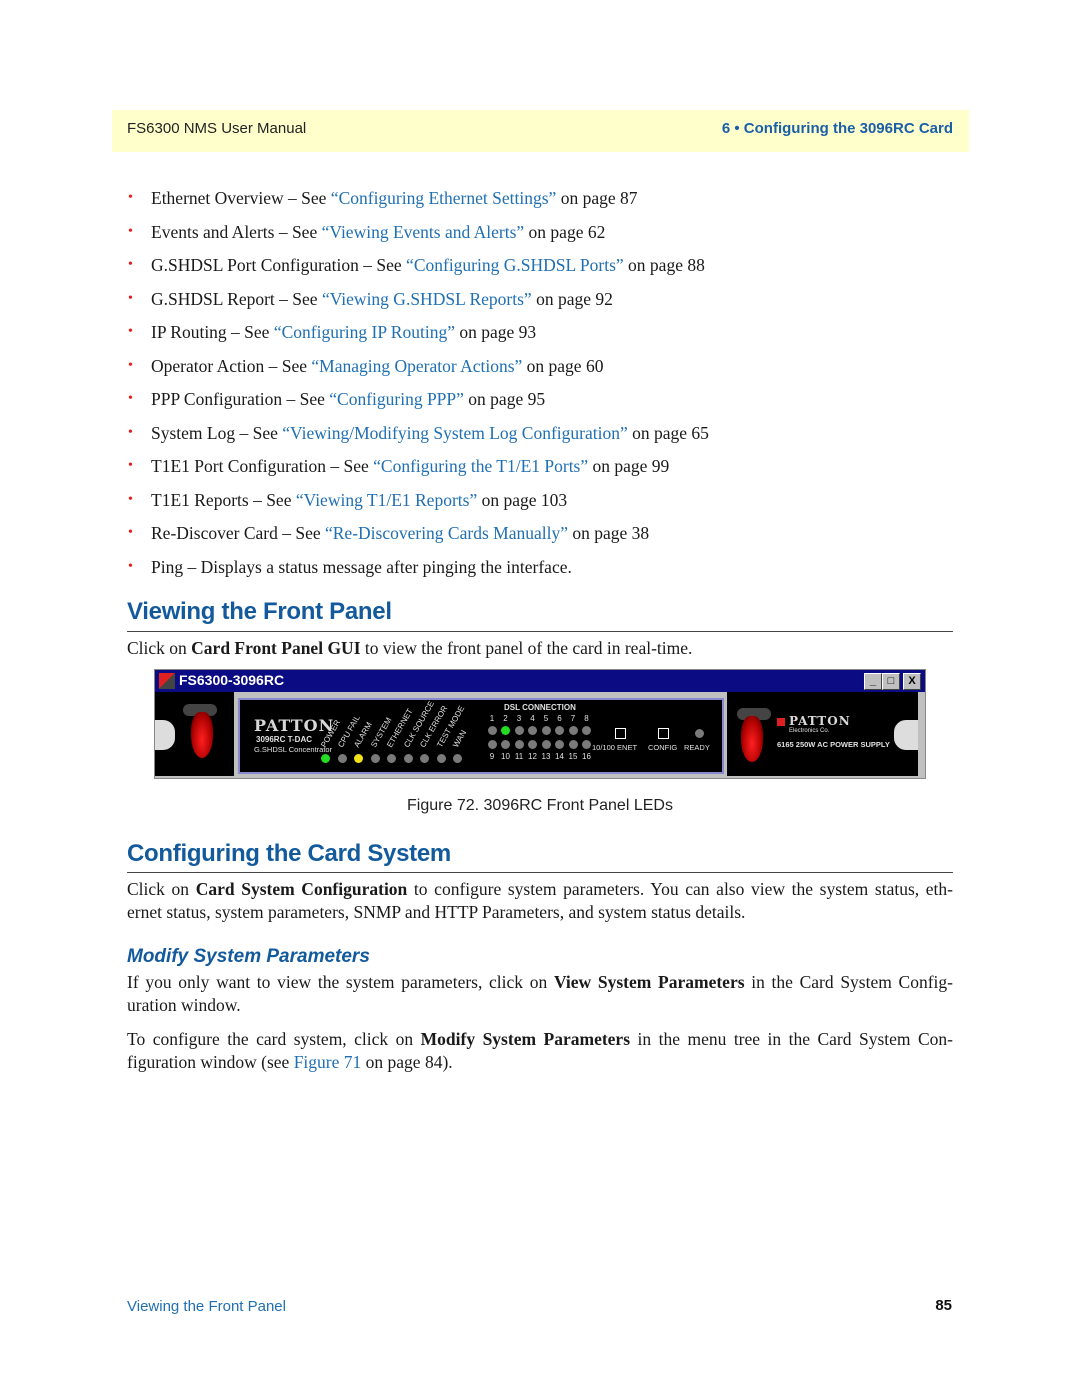 The width and height of the screenshot is (1080, 1397). What do you see at coordinates (620, 733) in the screenshot?
I see `enet-port-icon` at bounding box center [620, 733].